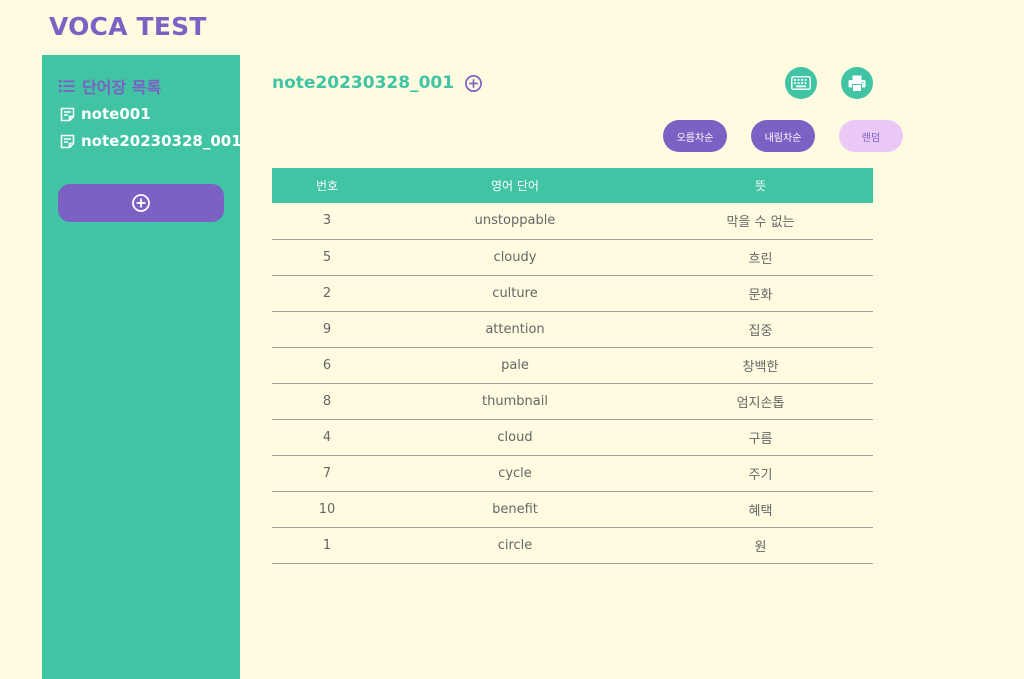  Describe the element at coordinates (515, 401) in the screenshot. I see `cell-word: thumbnail` at that location.